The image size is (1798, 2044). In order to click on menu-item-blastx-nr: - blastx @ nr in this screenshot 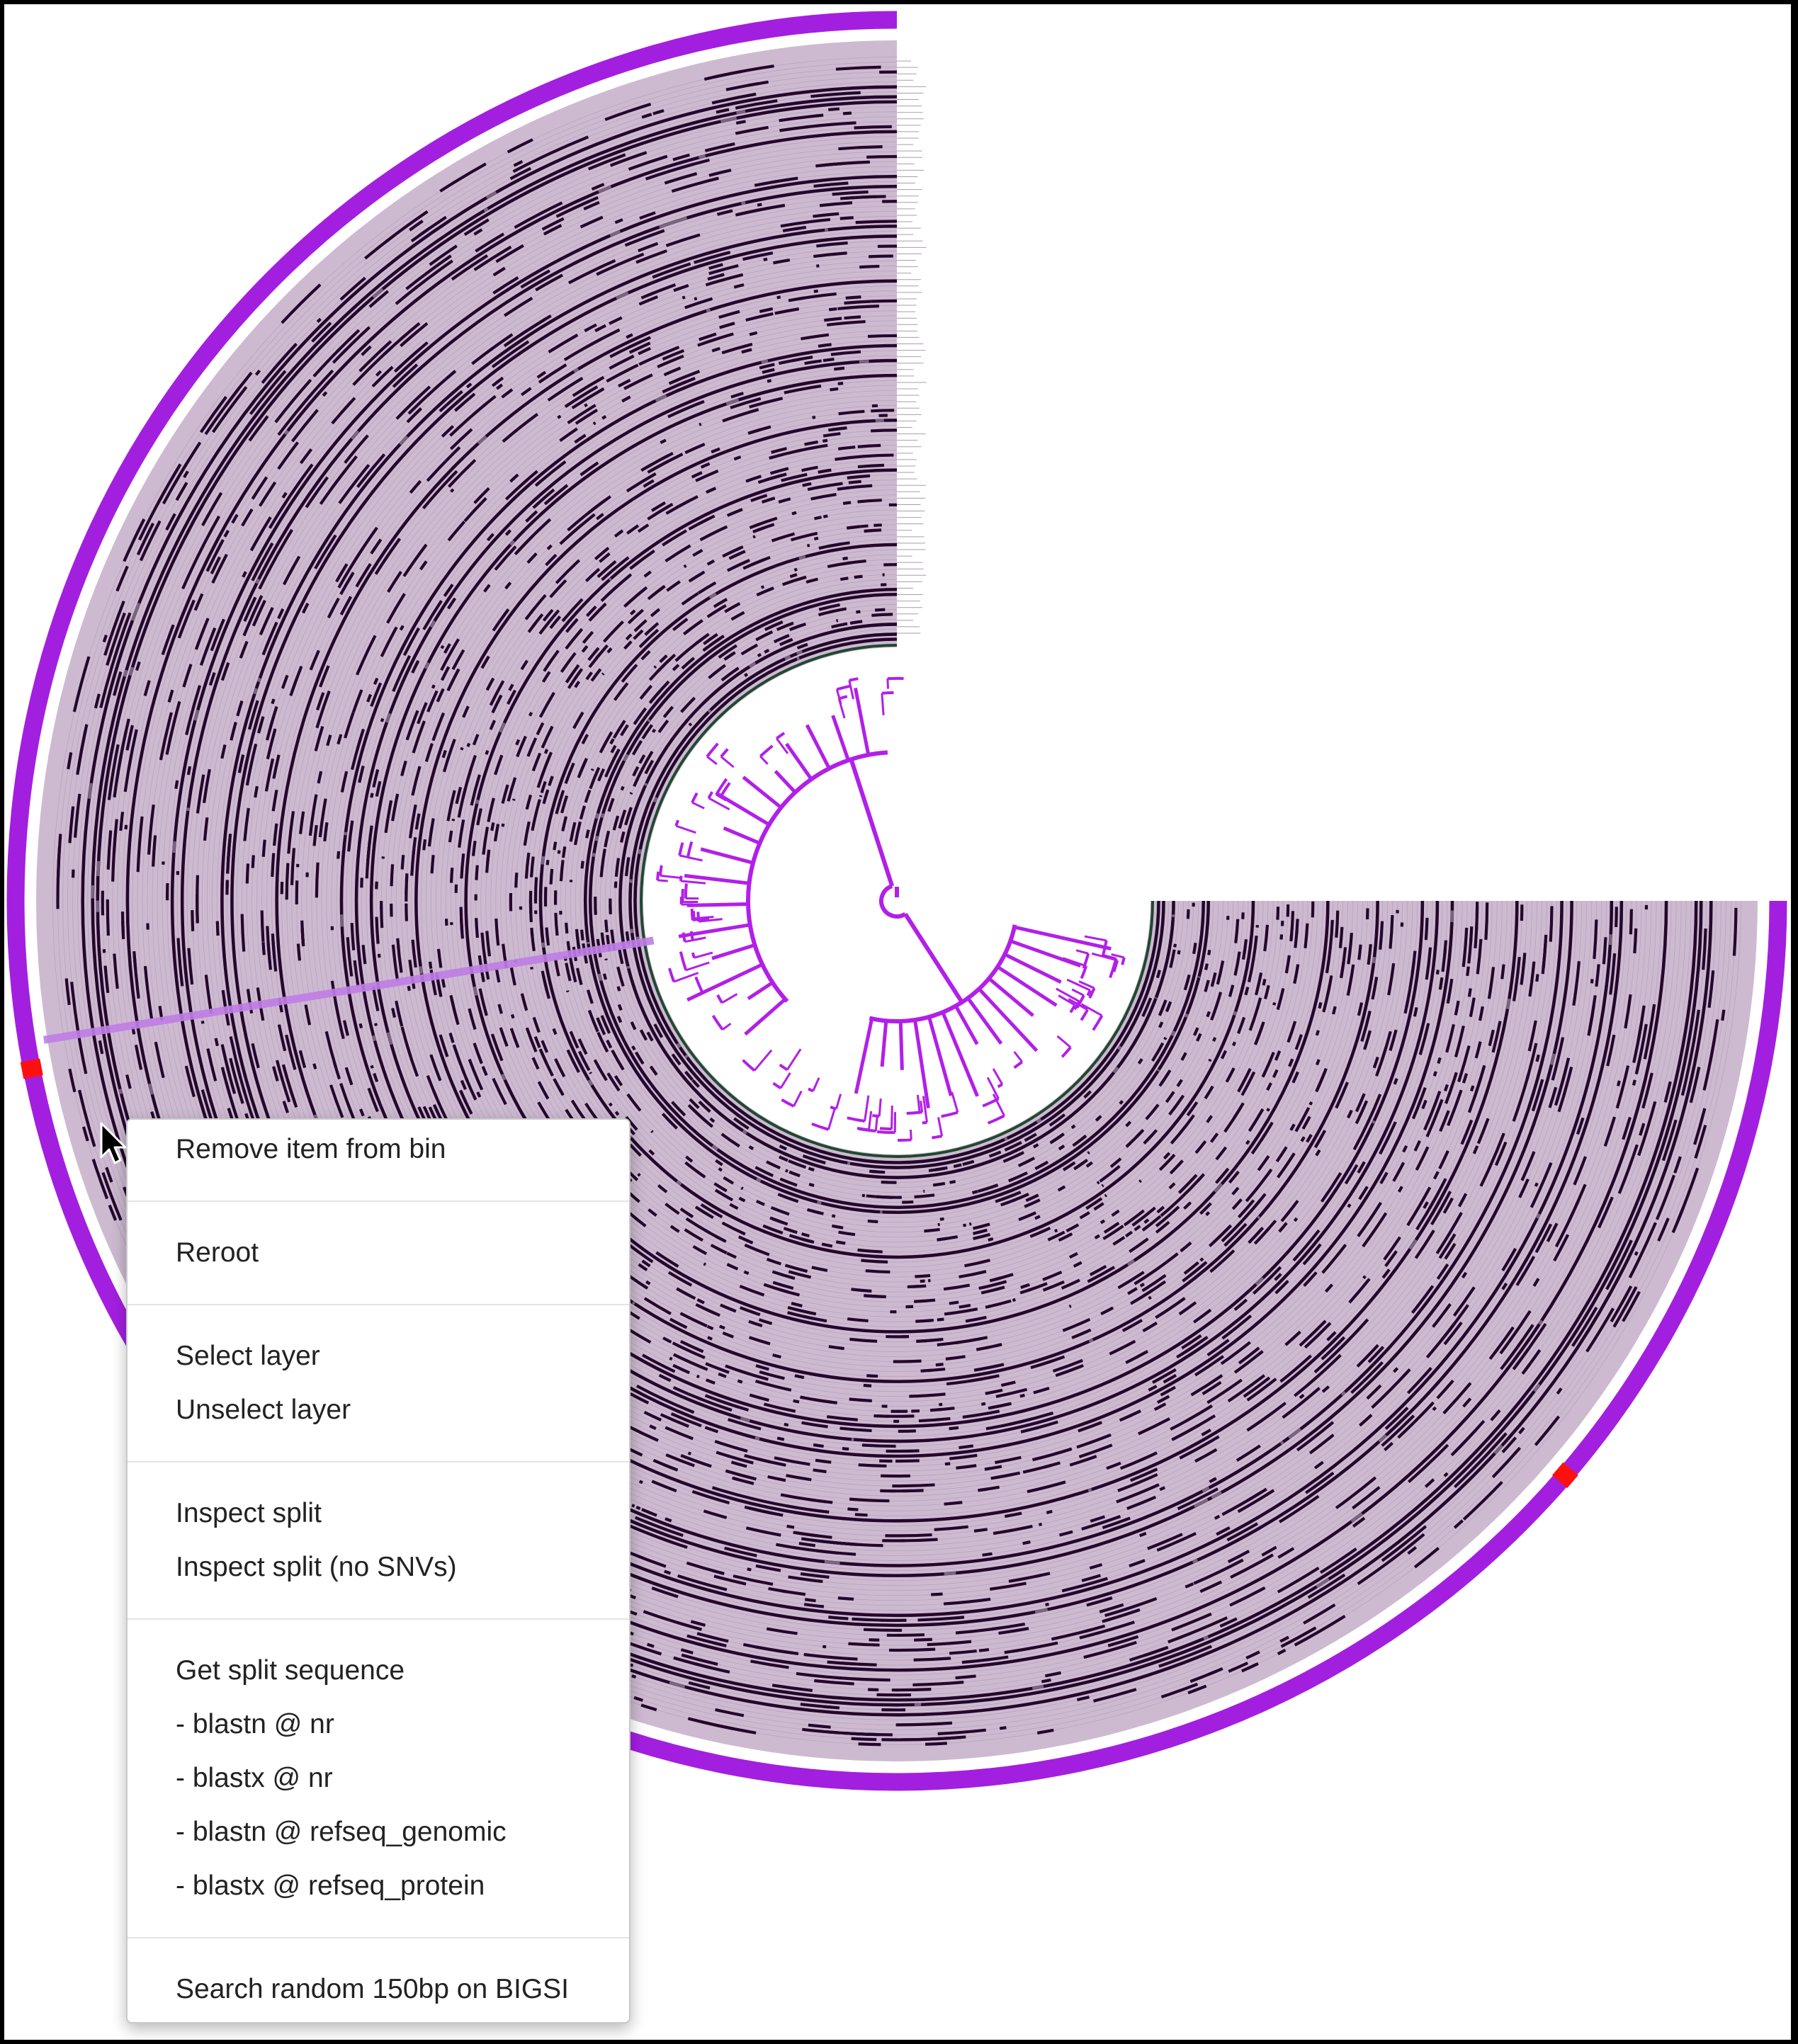, I will do `click(379, 1778)`.